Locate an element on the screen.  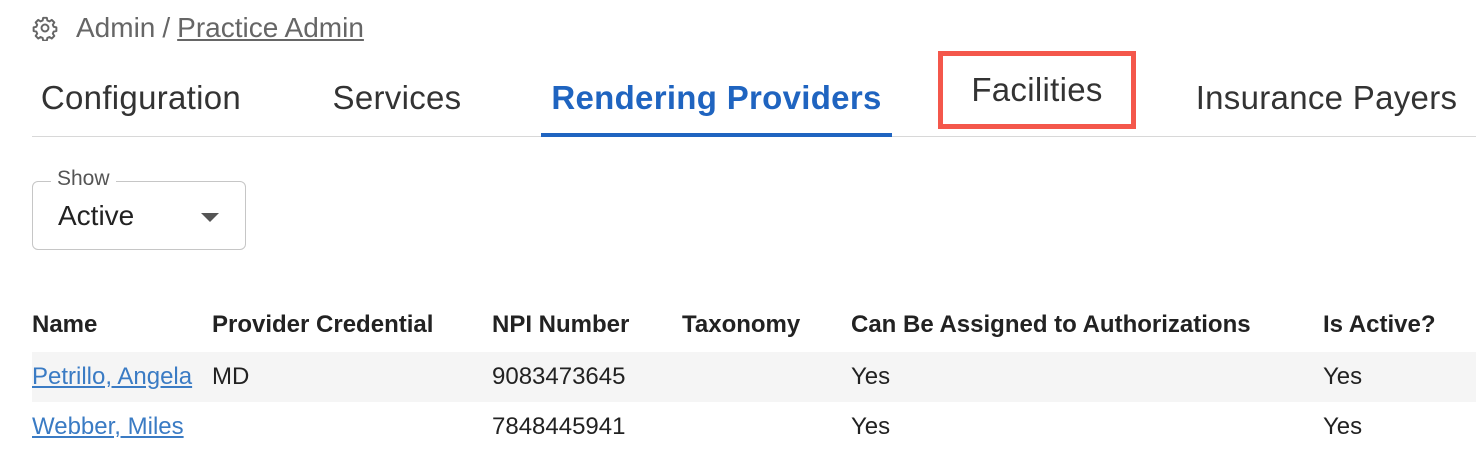
npi-cell: 7848445941 is located at coordinates (559, 426).